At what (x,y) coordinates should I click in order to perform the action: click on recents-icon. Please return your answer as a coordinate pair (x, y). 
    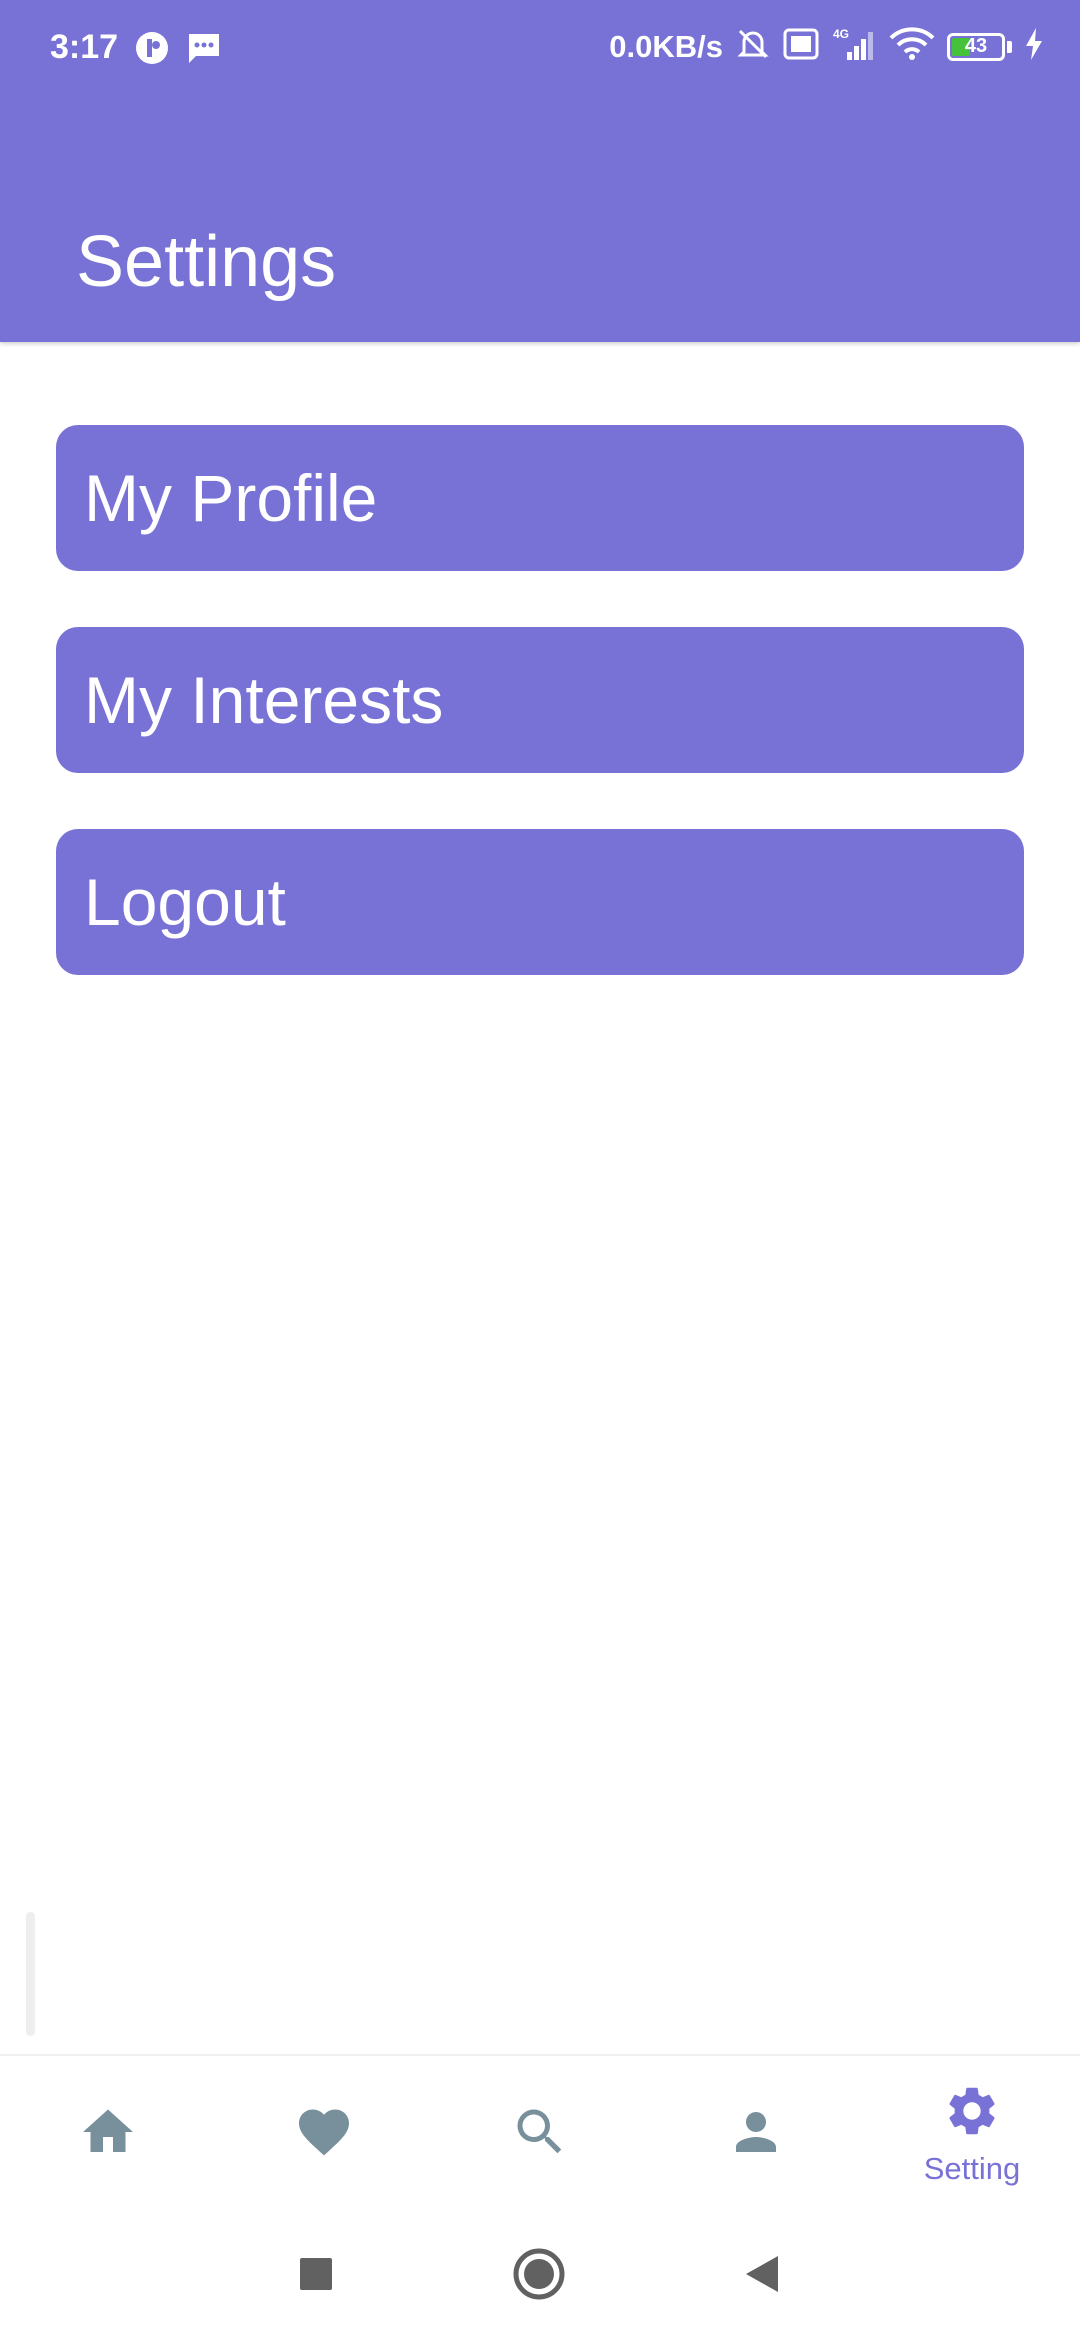
    Looking at the image, I should click on (316, 2276).